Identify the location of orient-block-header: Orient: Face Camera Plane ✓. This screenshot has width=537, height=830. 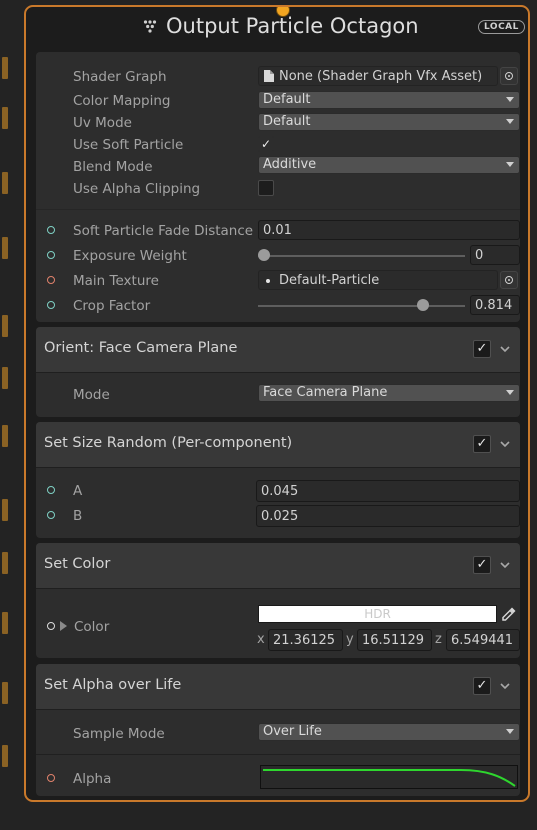
(278, 350).